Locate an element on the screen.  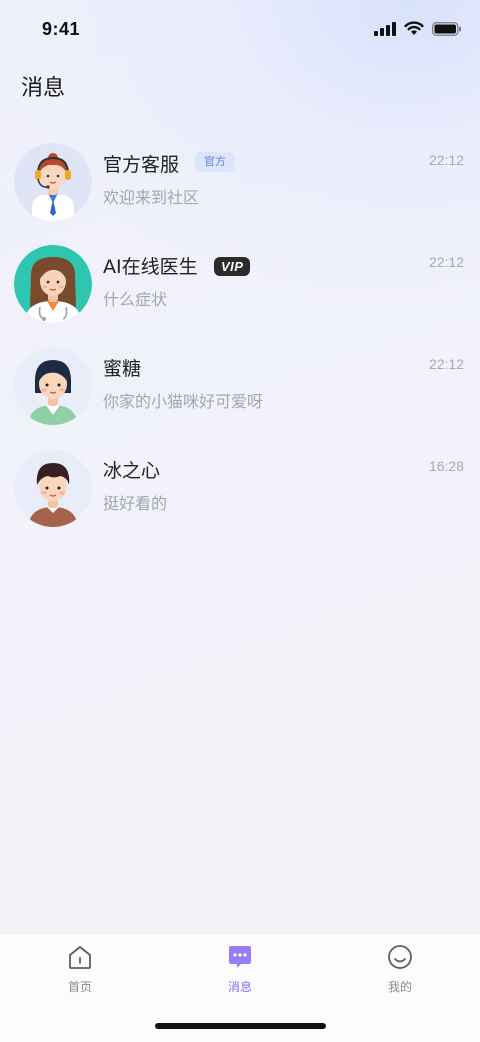
battery-icon is located at coordinates (446, 28).